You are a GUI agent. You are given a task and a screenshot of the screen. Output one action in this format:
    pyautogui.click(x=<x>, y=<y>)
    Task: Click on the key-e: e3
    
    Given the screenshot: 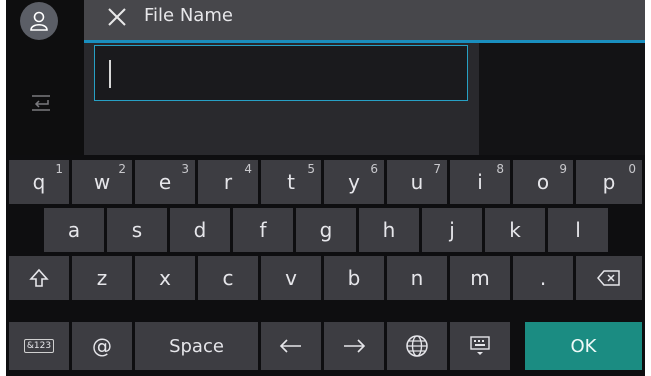 What is the action you would take?
    pyautogui.click(x=165, y=182)
    